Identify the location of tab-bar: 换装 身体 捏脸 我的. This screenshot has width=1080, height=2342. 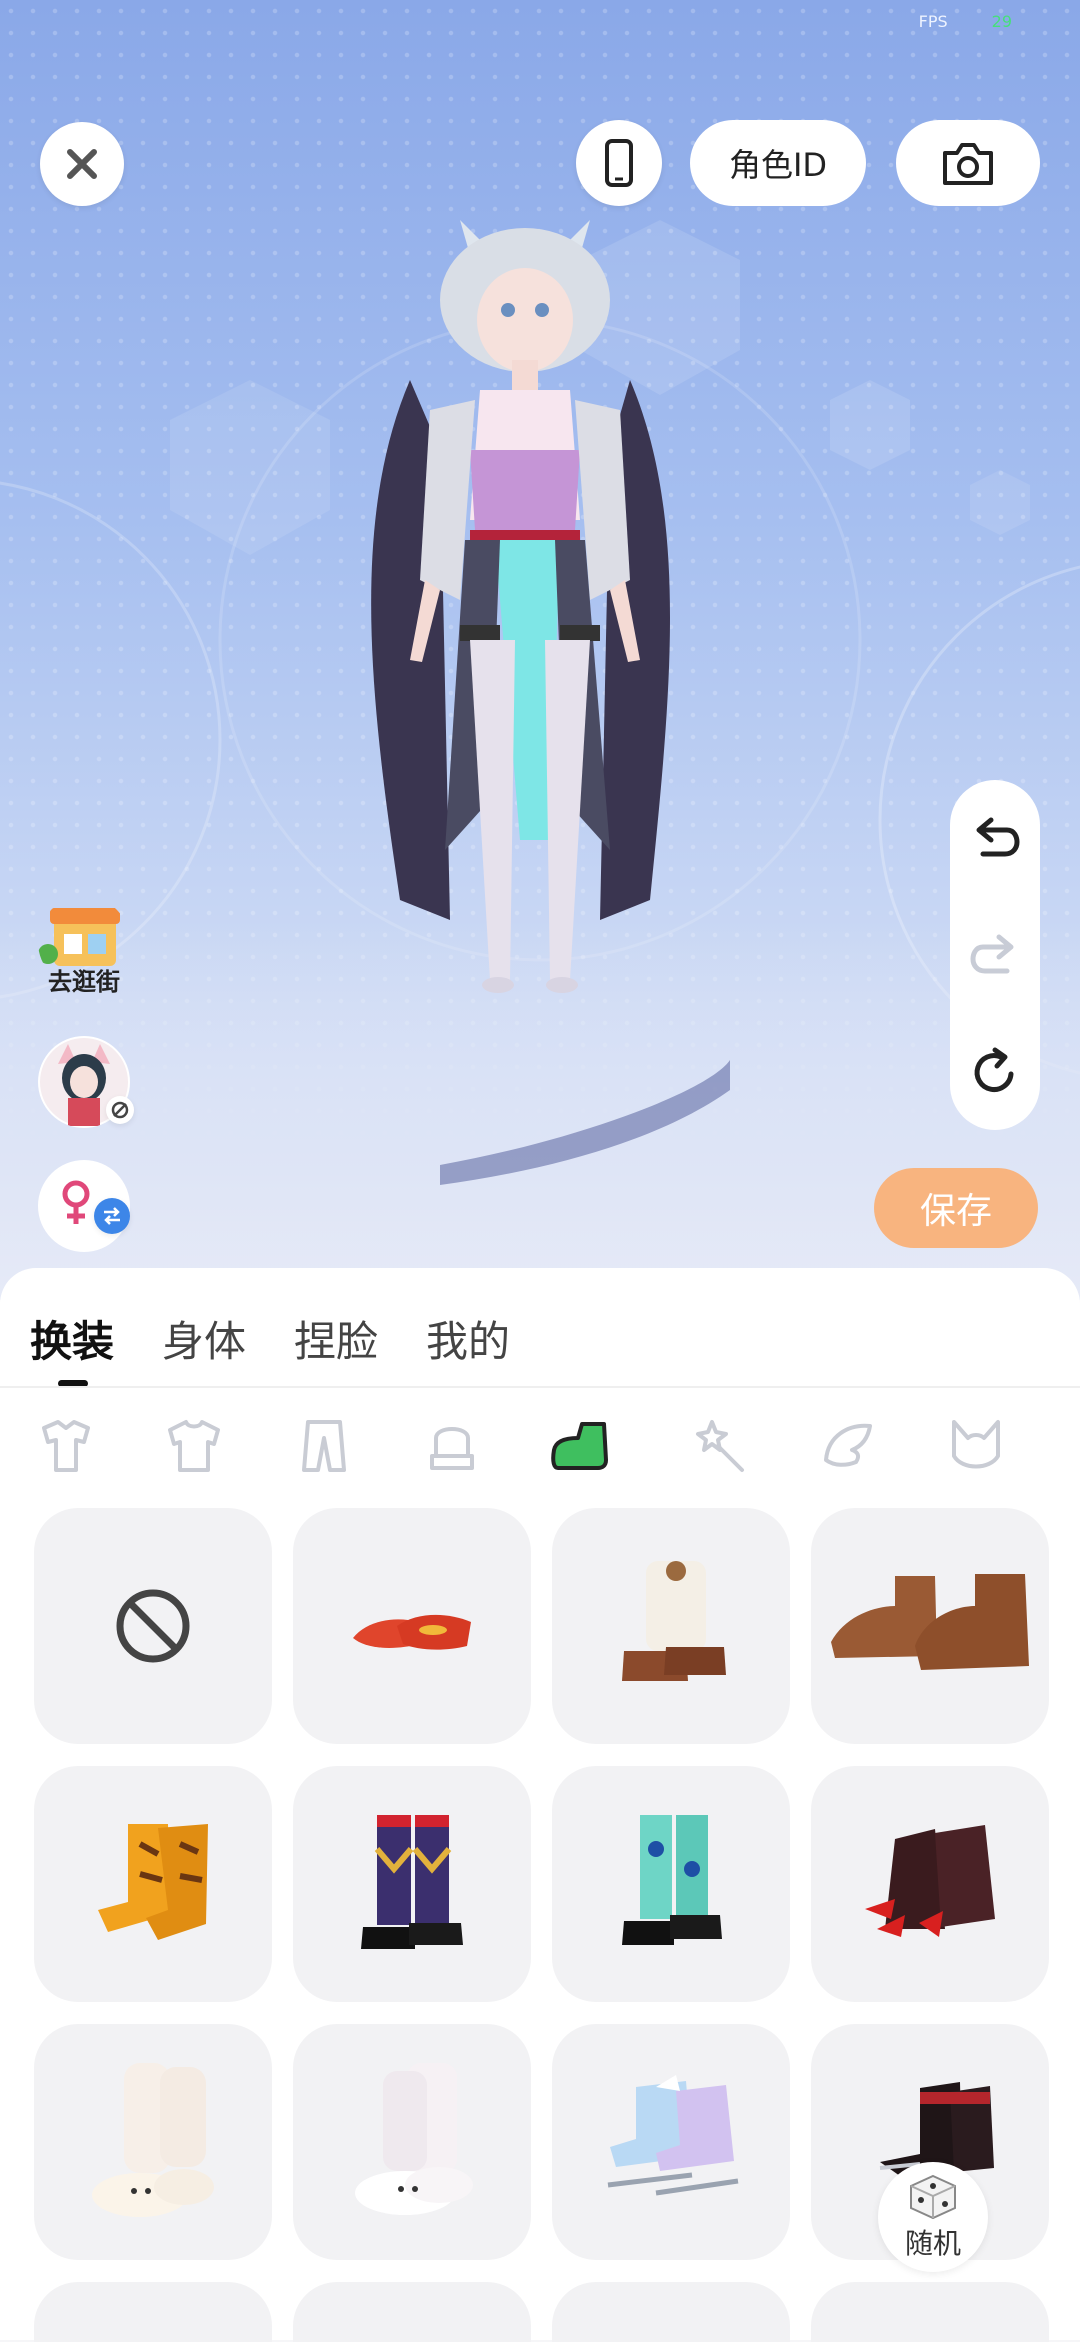
(270, 1338).